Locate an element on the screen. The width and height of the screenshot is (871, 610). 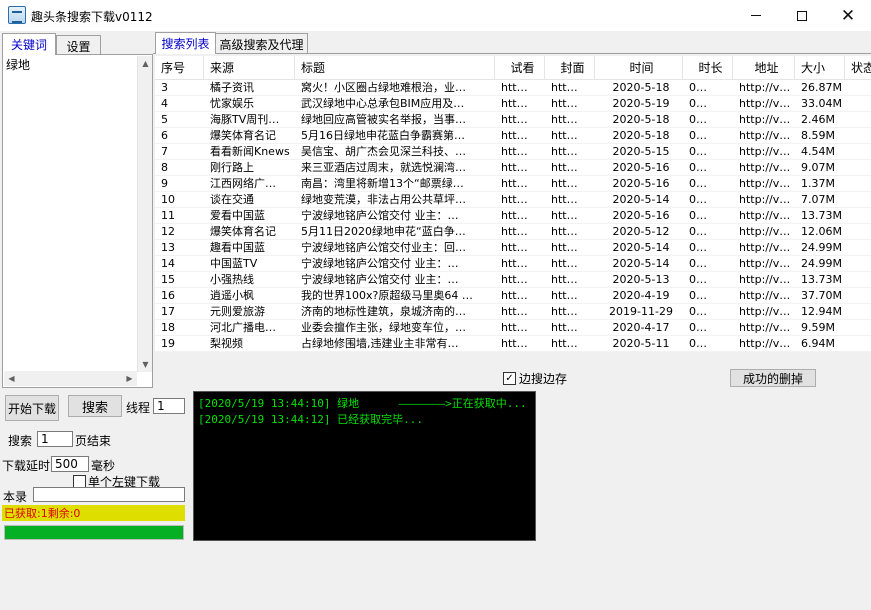
table-cell: 15 is located at coordinates (168, 279).